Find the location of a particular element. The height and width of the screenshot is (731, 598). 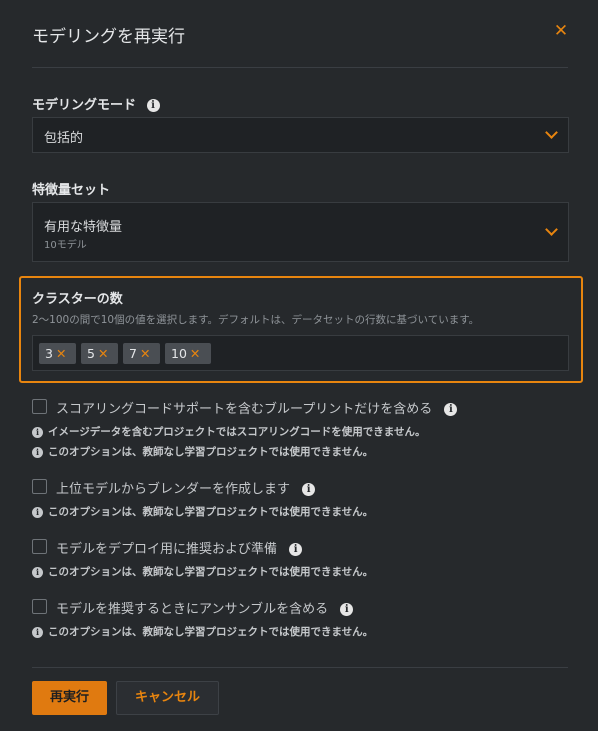

modeling-mode-value: 包括的 is located at coordinates (64, 138).